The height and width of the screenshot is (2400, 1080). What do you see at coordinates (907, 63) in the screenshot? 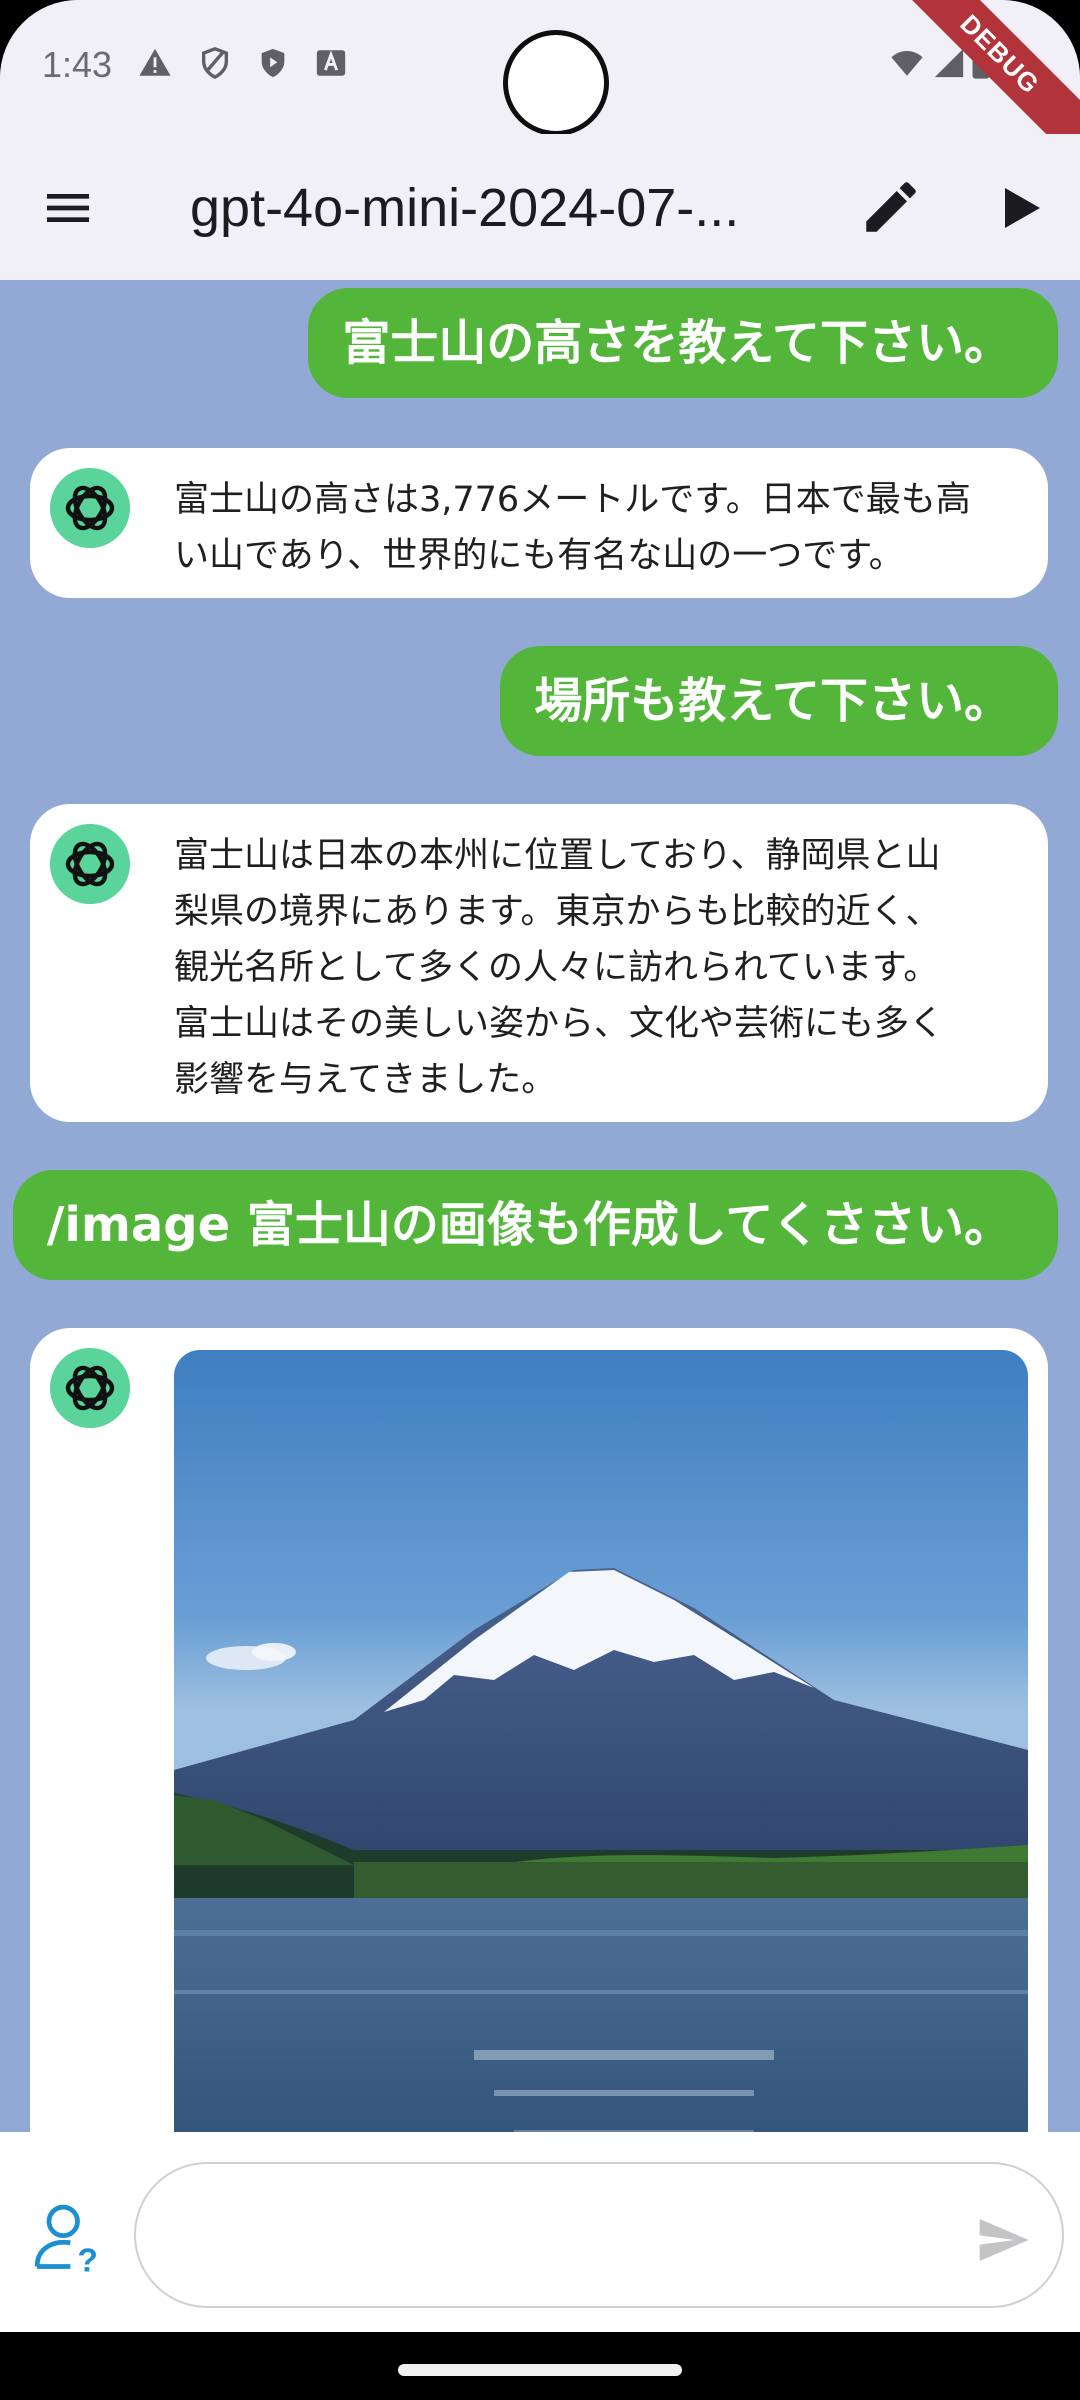
I see `wifi-icon` at bounding box center [907, 63].